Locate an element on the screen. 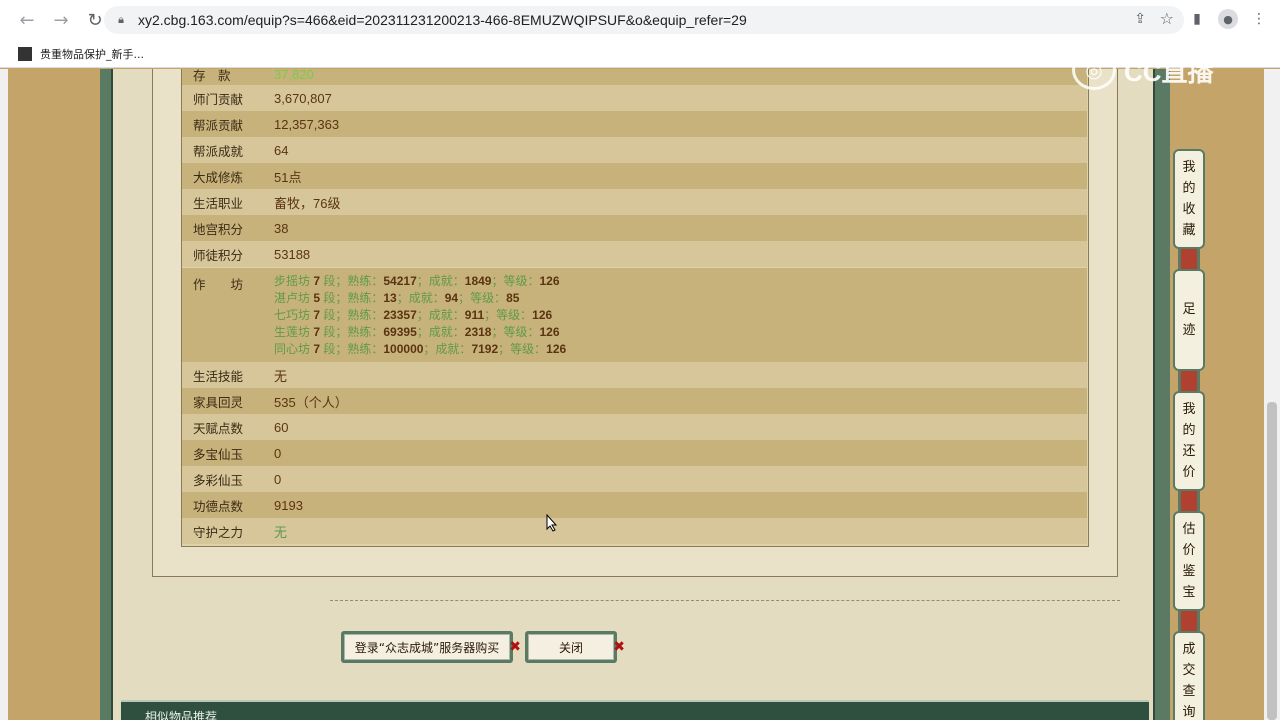  side-tab-char: 查 is located at coordinates (1188, 691).